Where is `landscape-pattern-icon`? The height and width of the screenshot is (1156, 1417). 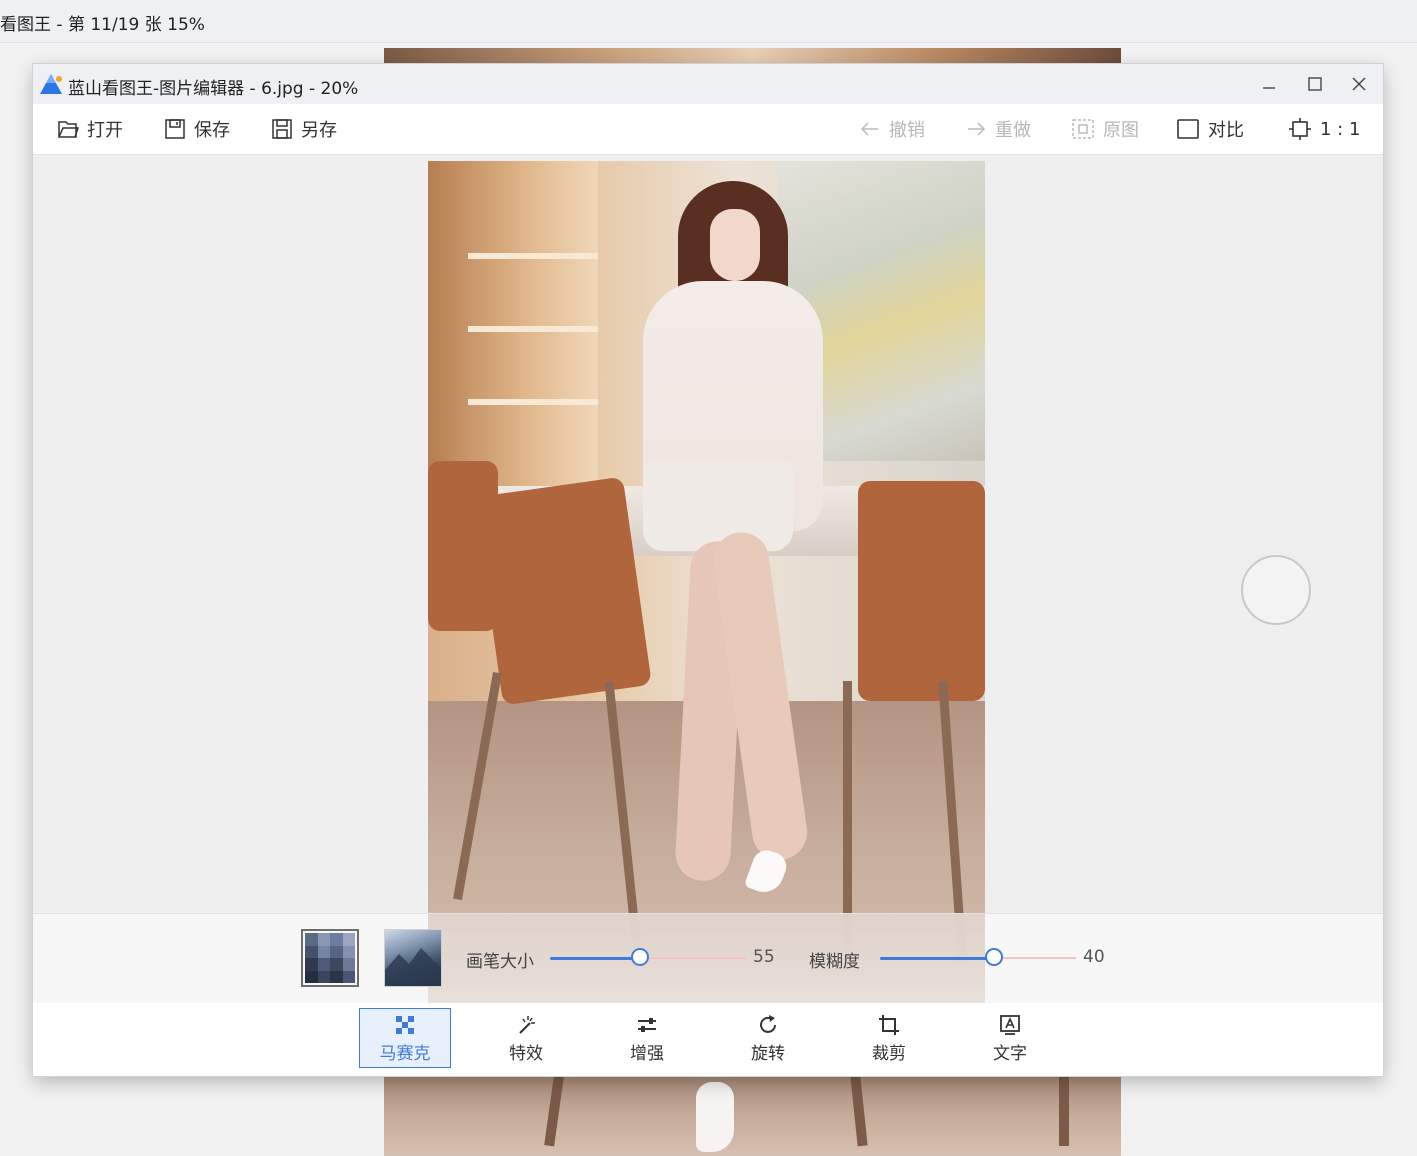
landscape-pattern-icon is located at coordinates (413, 967).